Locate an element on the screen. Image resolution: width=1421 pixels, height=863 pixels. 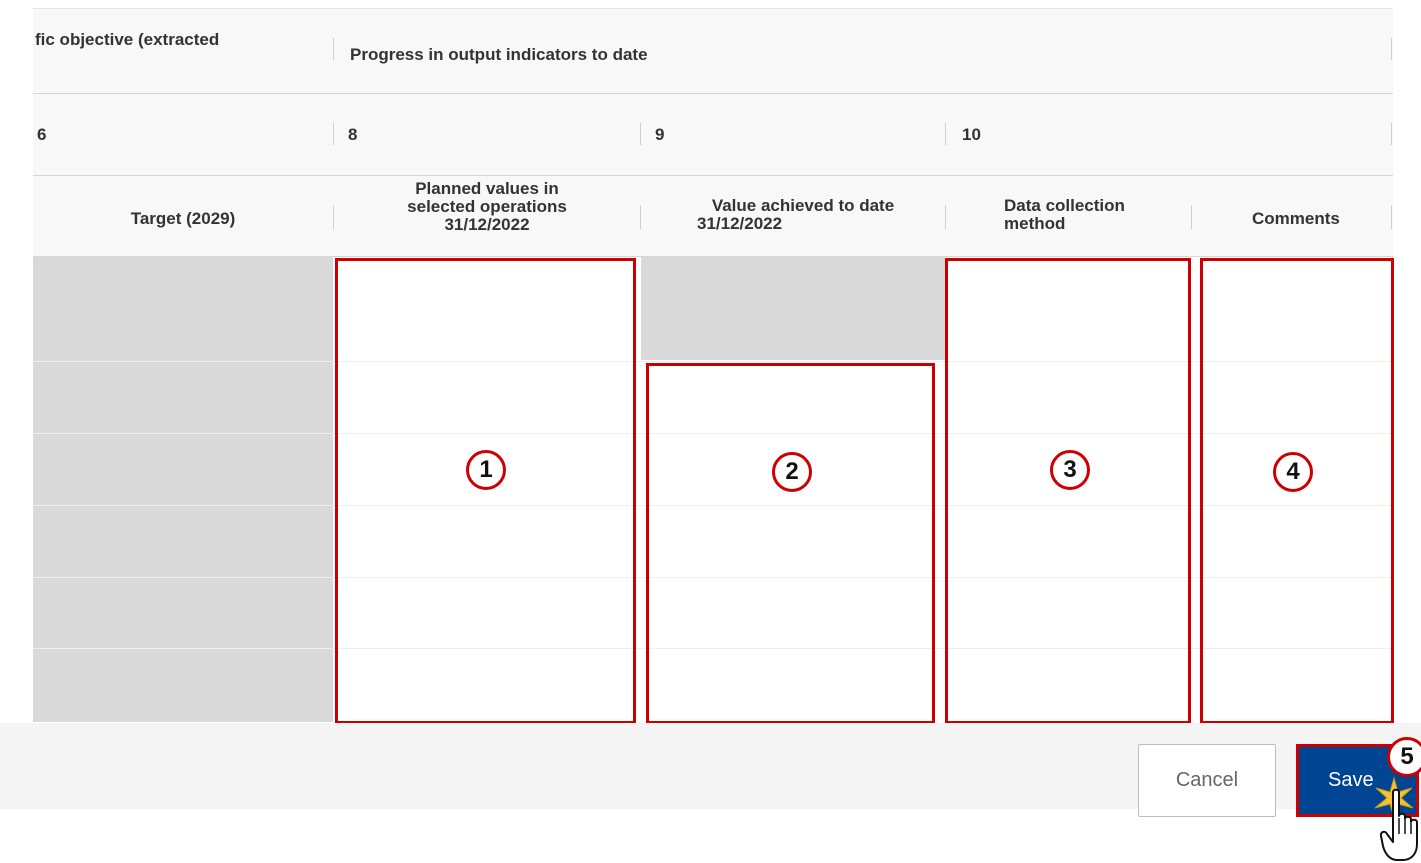
data-collection-method-input-area is located at coordinates (1068, 491).